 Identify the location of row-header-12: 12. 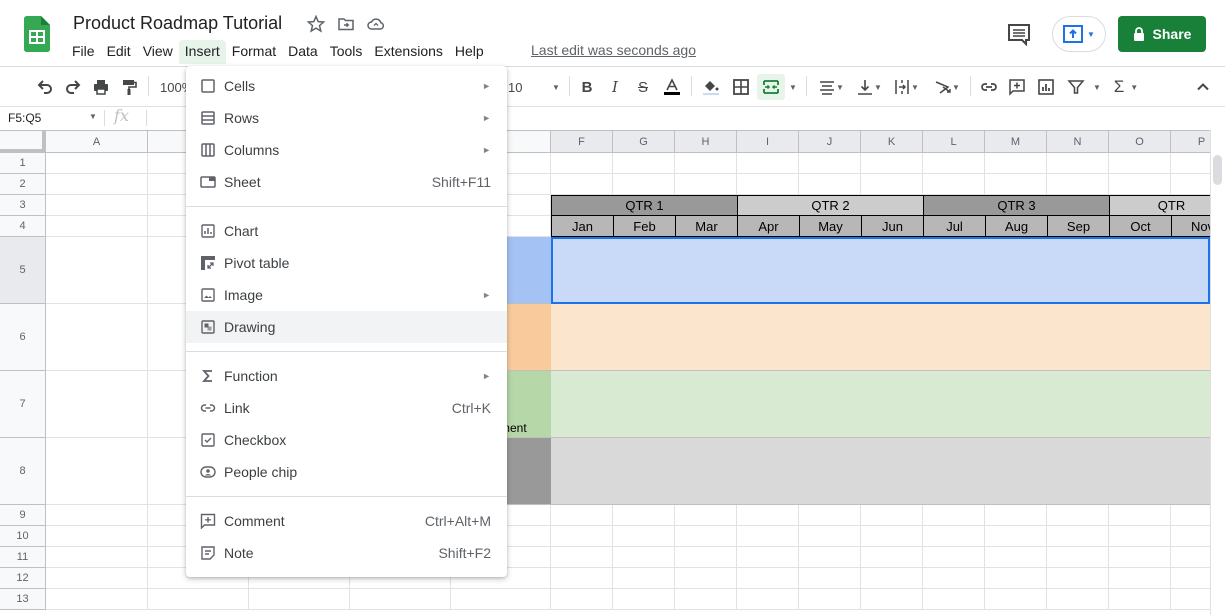
(23, 578).